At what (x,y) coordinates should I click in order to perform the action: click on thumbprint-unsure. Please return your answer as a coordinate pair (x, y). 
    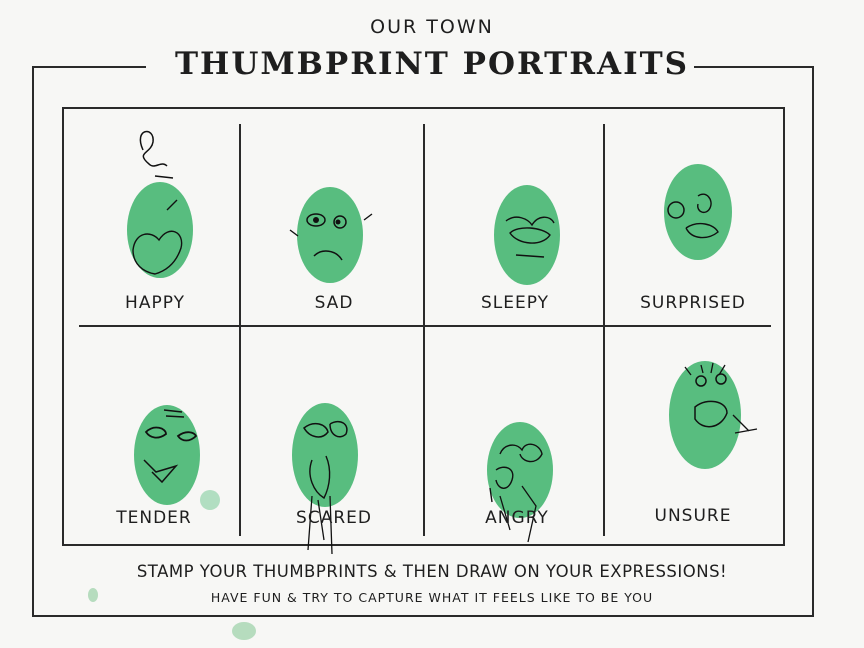
    Looking at the image, I should click on (713, 415).